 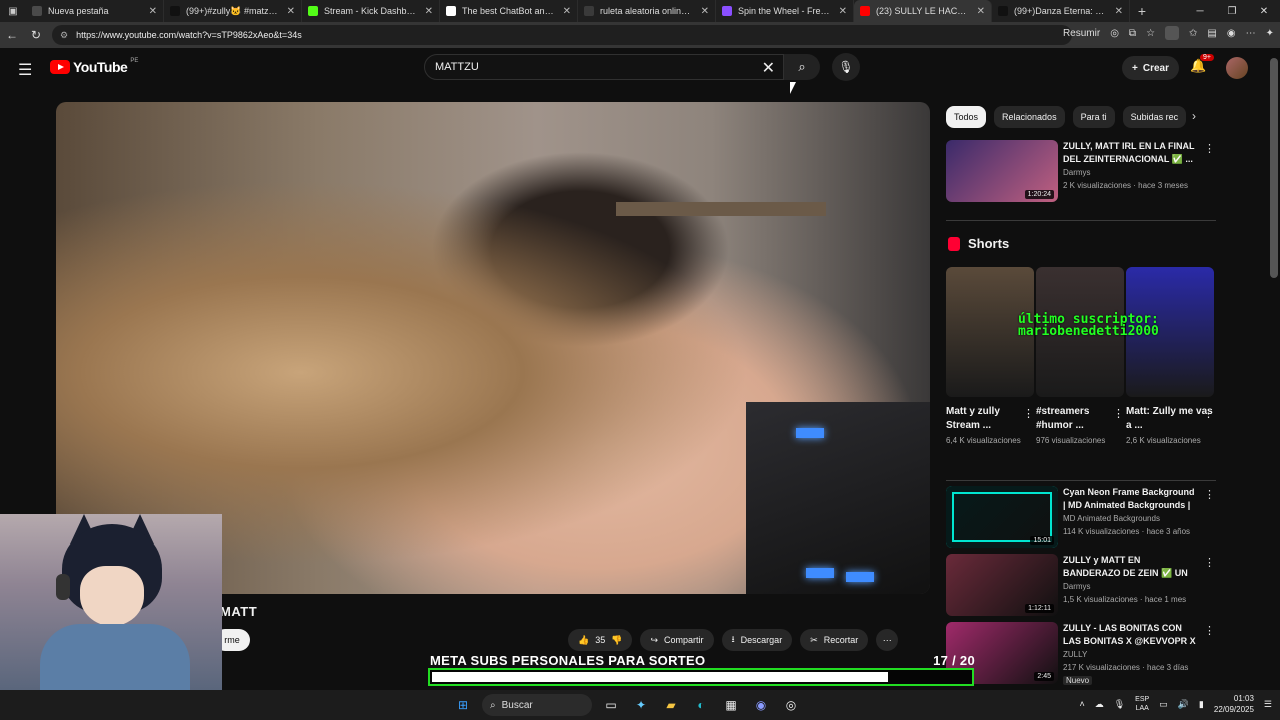 I want to click on battery-icon: ▮, so click(x=1201, y=704).